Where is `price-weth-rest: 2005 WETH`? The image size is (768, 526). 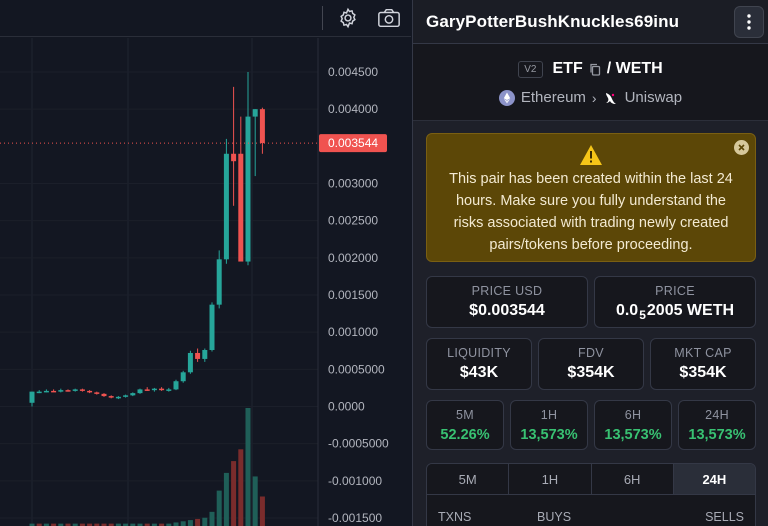 price-weth-rest: 2005 WETH is located at coordinates (690, 310).